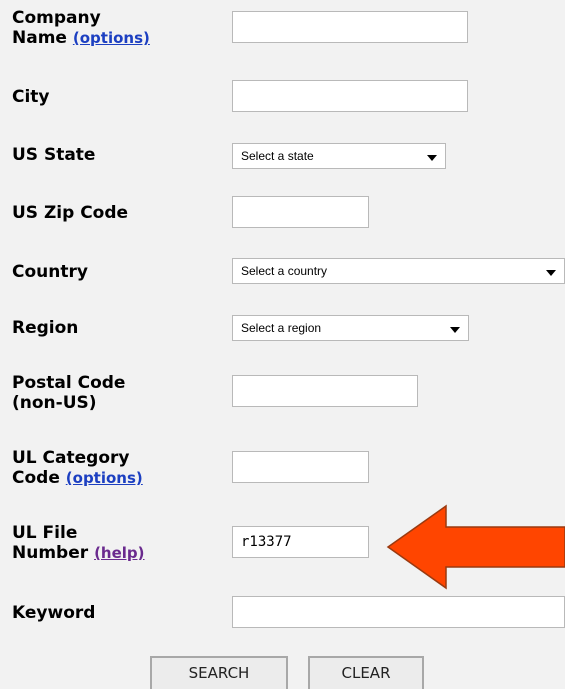 This screenshot has width=565, height=689. I want to click on keyword-input, so click(398, 612).